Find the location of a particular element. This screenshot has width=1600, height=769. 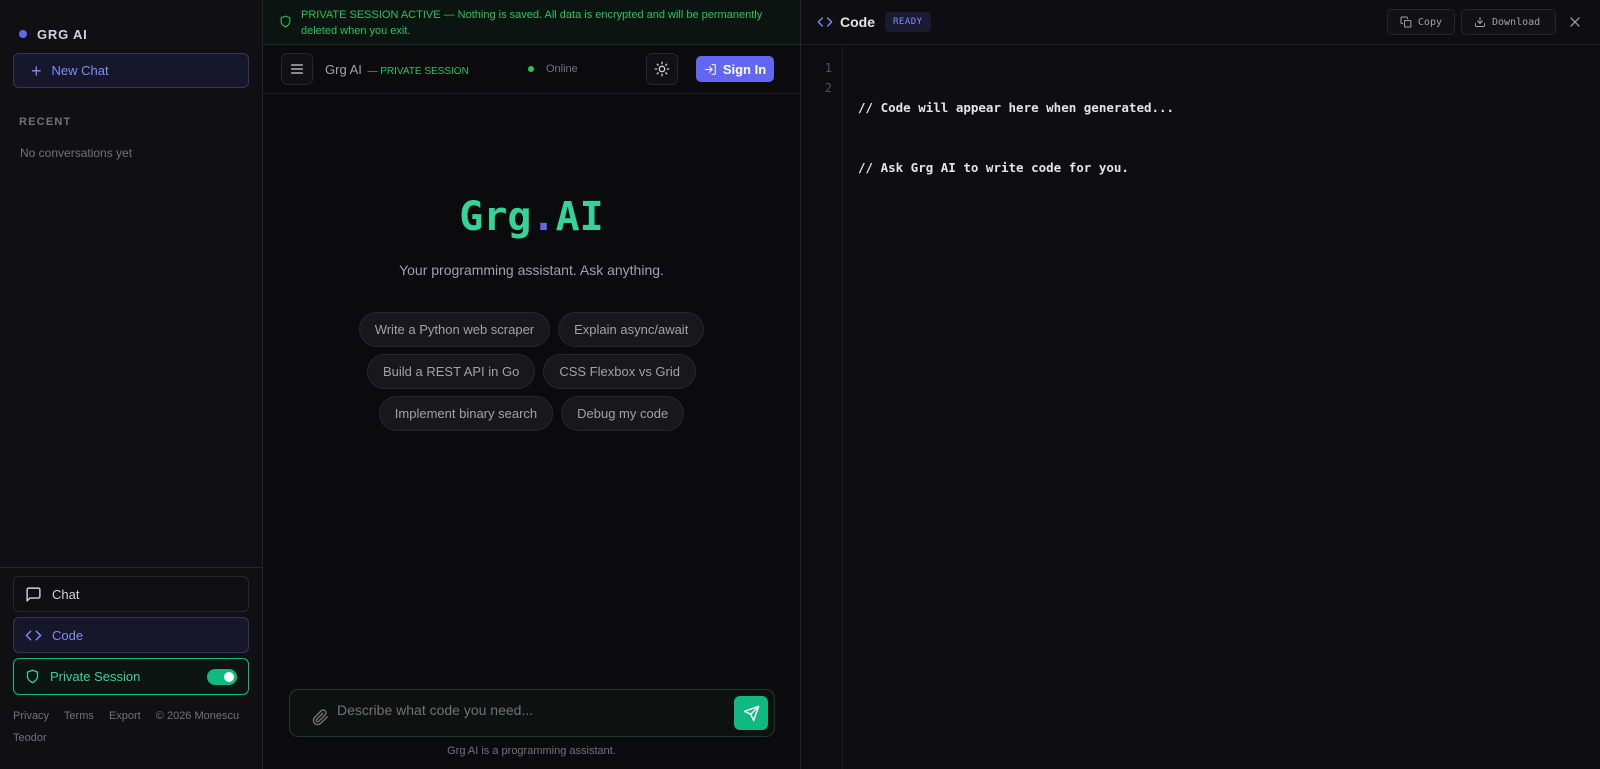

hamburger-icon is located at coordinates (297, 69).